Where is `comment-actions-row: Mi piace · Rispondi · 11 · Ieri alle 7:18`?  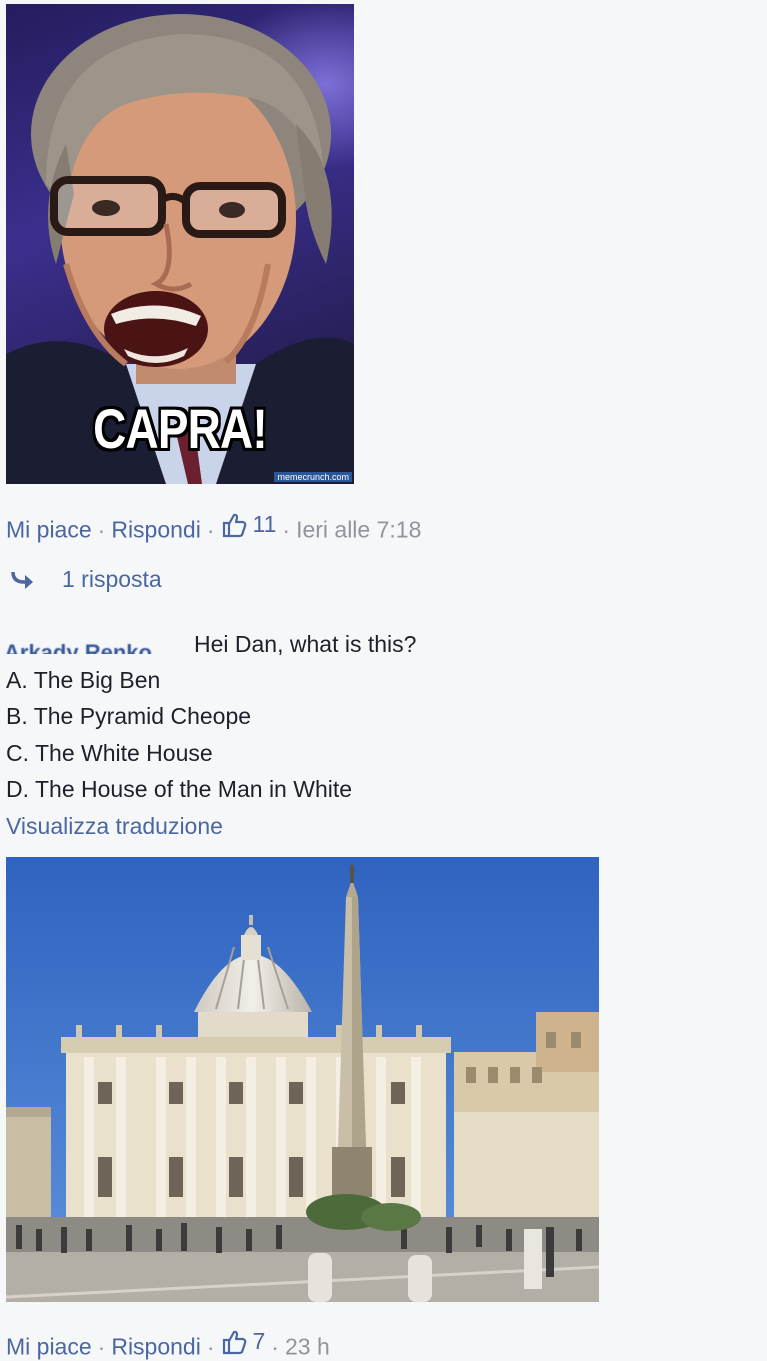 comment-actions-row: Mi piace · Rispondi · 11 · Ieri alle 7:18 is located at coordinates (213, 527).